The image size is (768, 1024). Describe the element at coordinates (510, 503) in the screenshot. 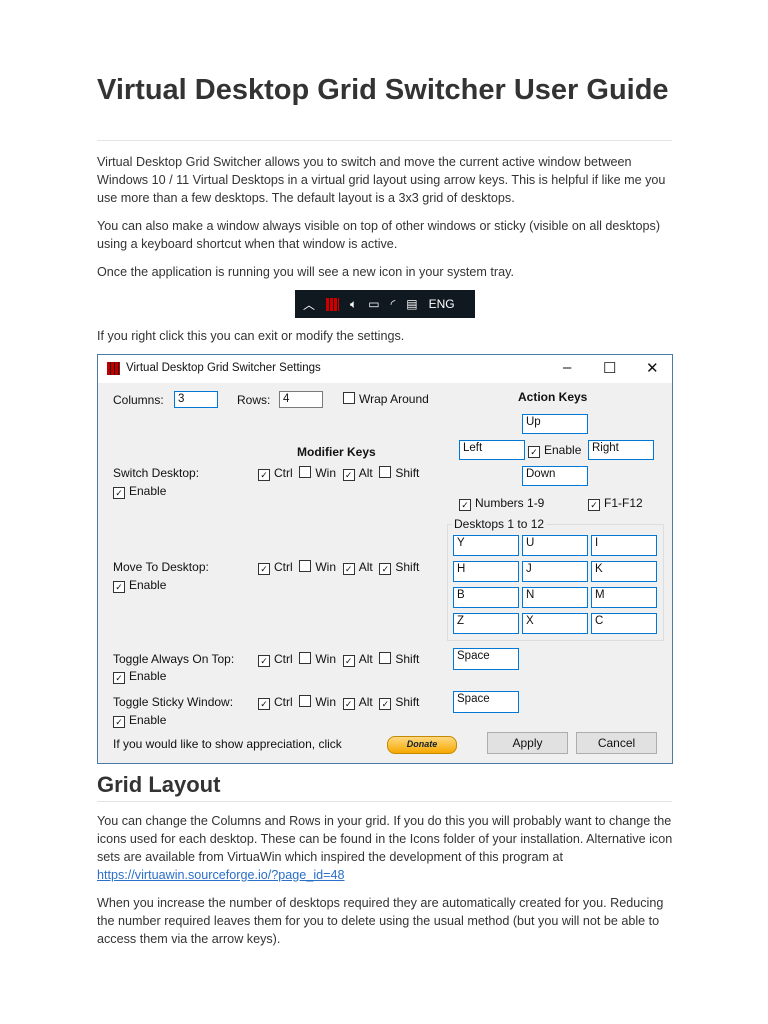

I see `numbers-label: Numbers 1-9` at that location.